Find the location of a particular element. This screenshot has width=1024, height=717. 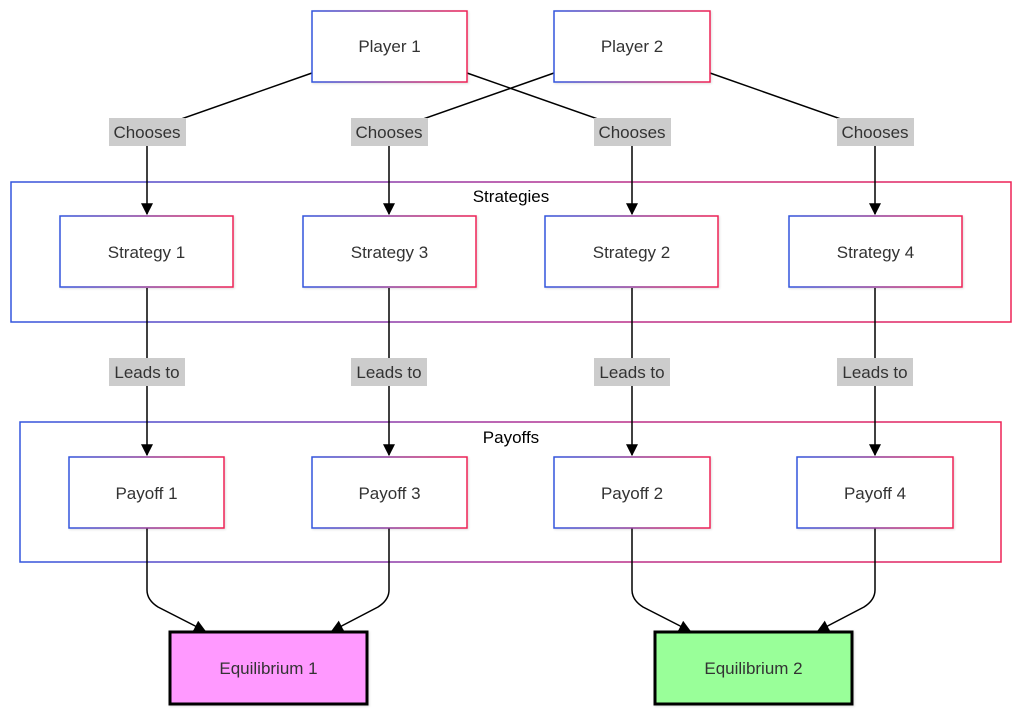

node-label: Strategy 4 is located at coordinates (876, 252).